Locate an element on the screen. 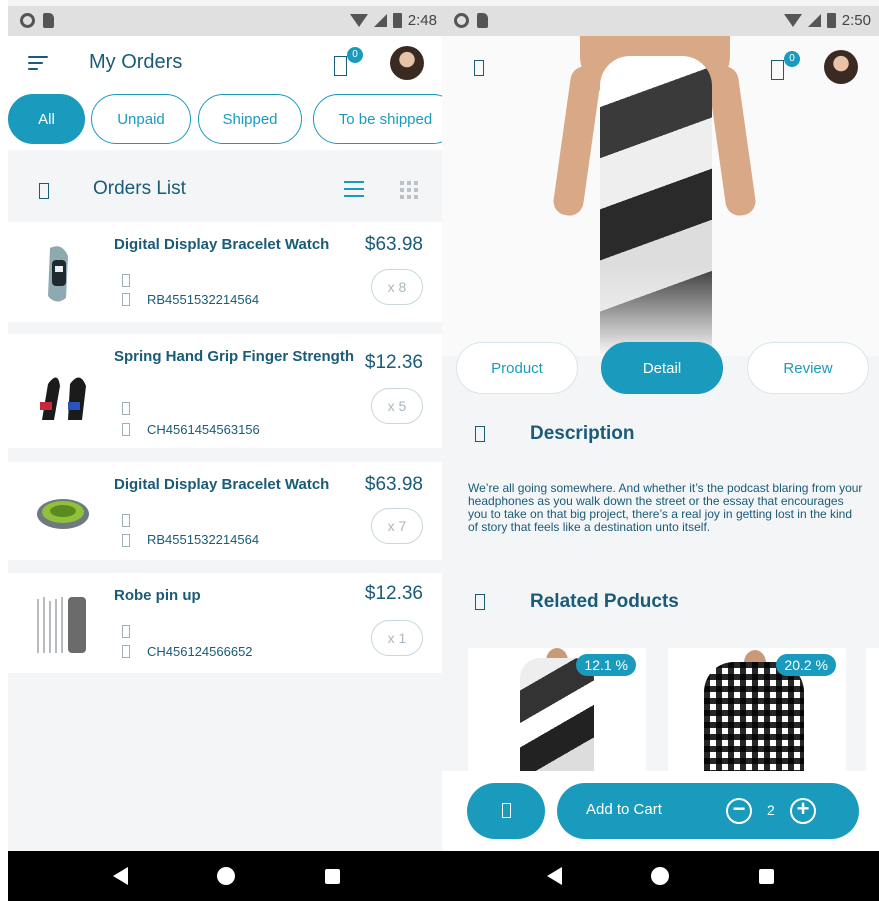 The image size is (879, 901). bottom-action-bar: Add to Cart − 2 + is located at coordinates (660, 811).